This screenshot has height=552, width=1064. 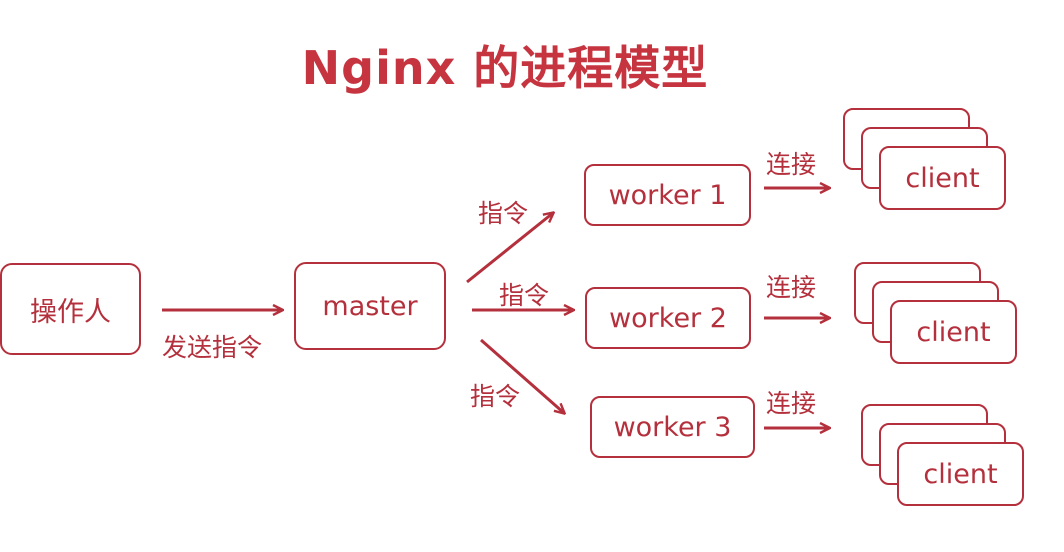 What do you see at coordinates (524, 295) in the screenshot?
I see `edge-label-master-to-worker-2: 指令` at bounding box center [524, 295].